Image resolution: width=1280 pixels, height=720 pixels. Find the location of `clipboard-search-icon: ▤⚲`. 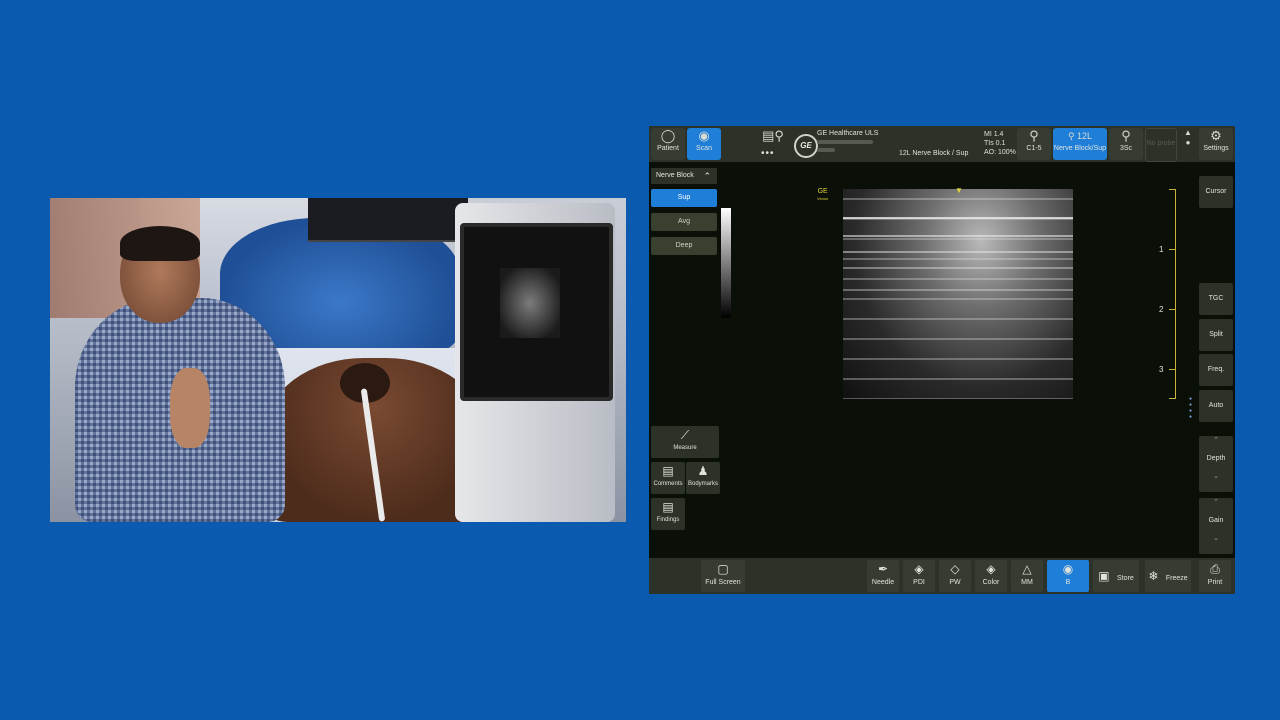

clipboard-search-icon: ▤⚲ is located at coordinates (773, 135).